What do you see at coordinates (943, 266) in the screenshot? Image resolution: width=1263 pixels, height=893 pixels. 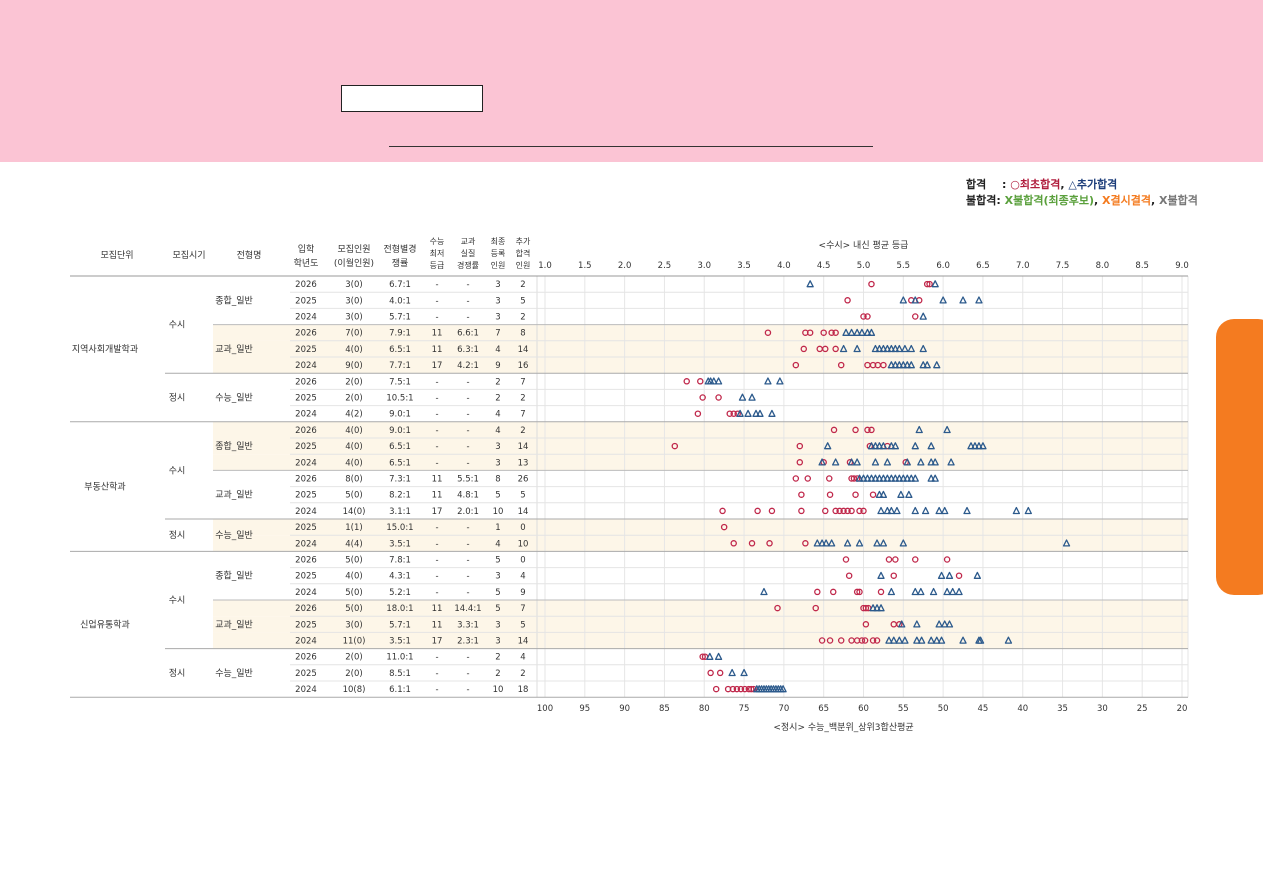 I see `top-axis-tick: 6.0` at bounding box center [943, 266].